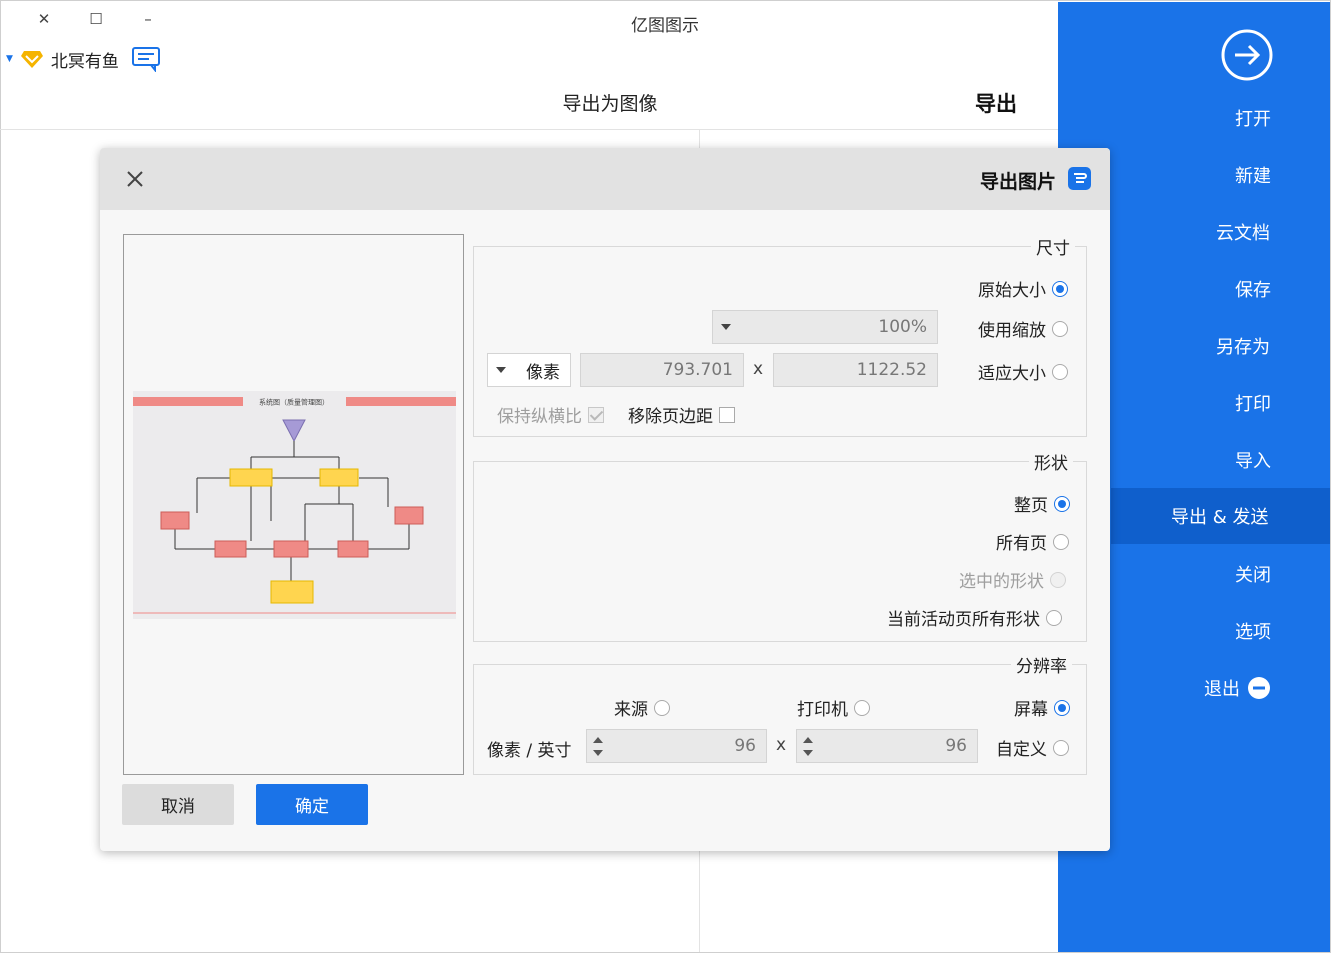  Describe the element at coordinates (862, 707) in the screenshot. I see `printer-radio` at that location.